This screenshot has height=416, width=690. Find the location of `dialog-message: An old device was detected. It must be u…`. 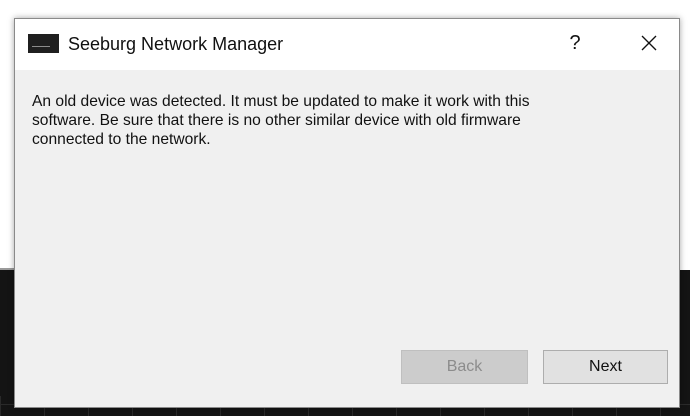

dialog-message: An old device was detected. It must be u… is located at coordinates (281, 120).